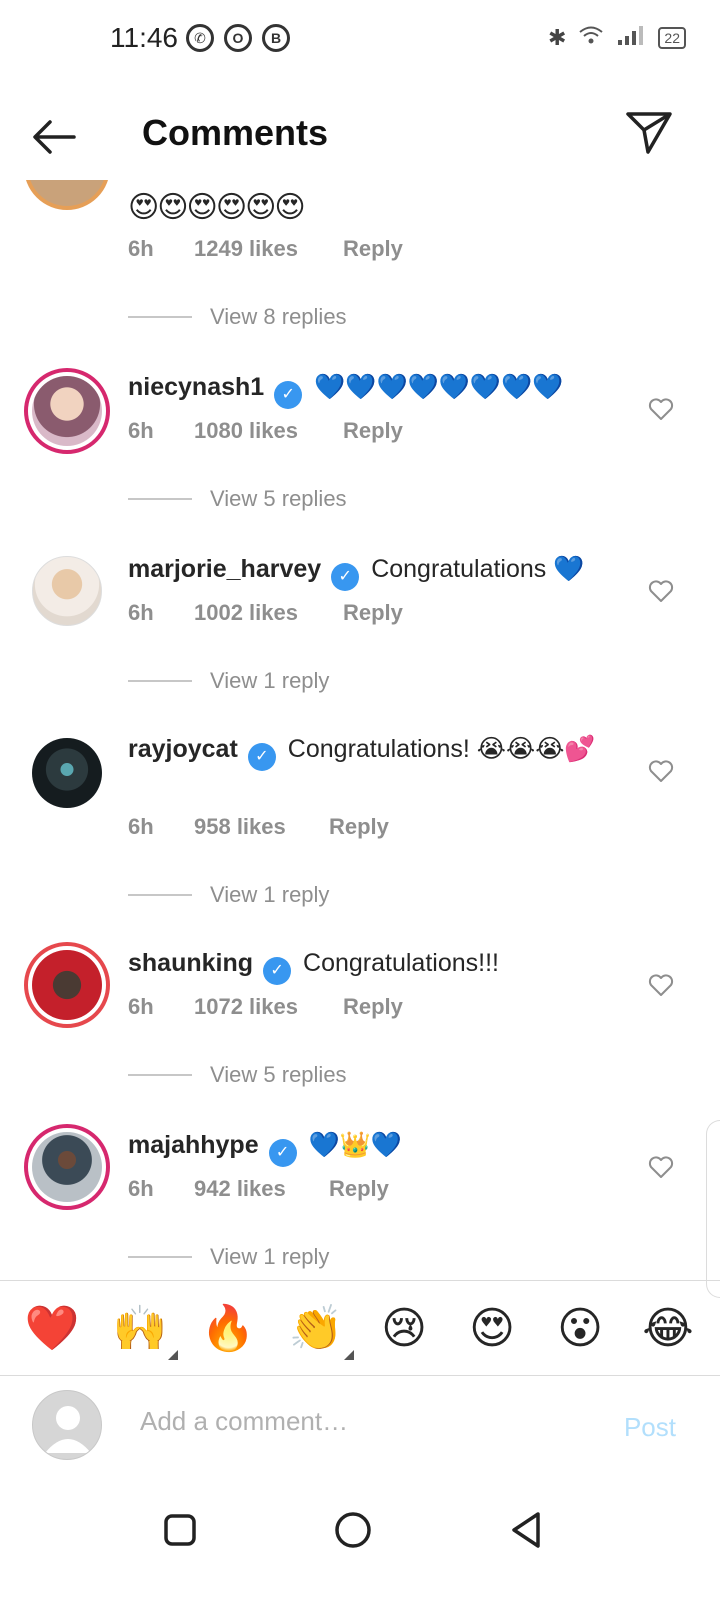  What do you see at coordinates (238, 38) in the screenshot?
I see `opera-icon: O` at bounding box center [238, 38].